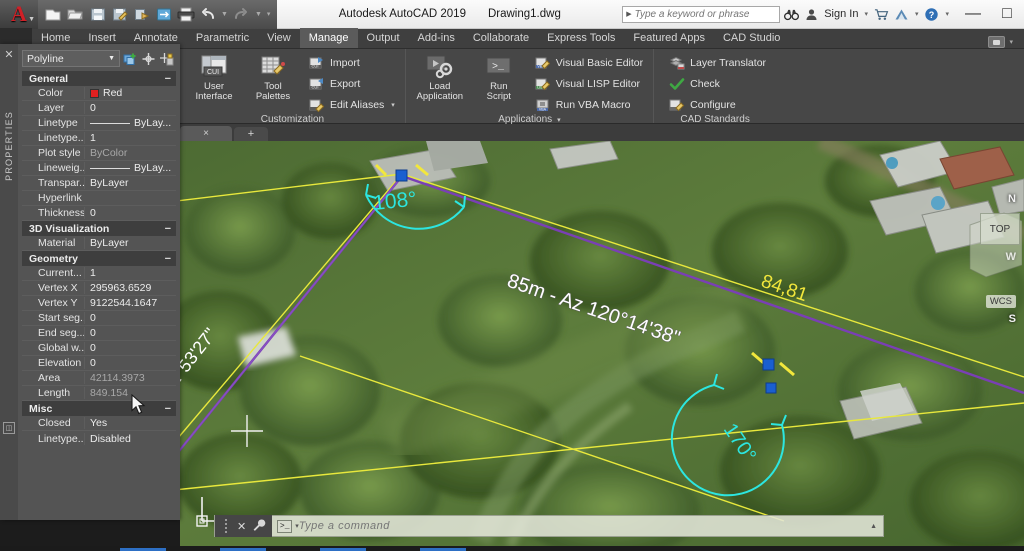 Image resolution: width=1024 pixels, height=551 pixels. What do you see at coordinates (97, 14) in the screenshot?
I see `save-icon` at bounding box center [97, 14].